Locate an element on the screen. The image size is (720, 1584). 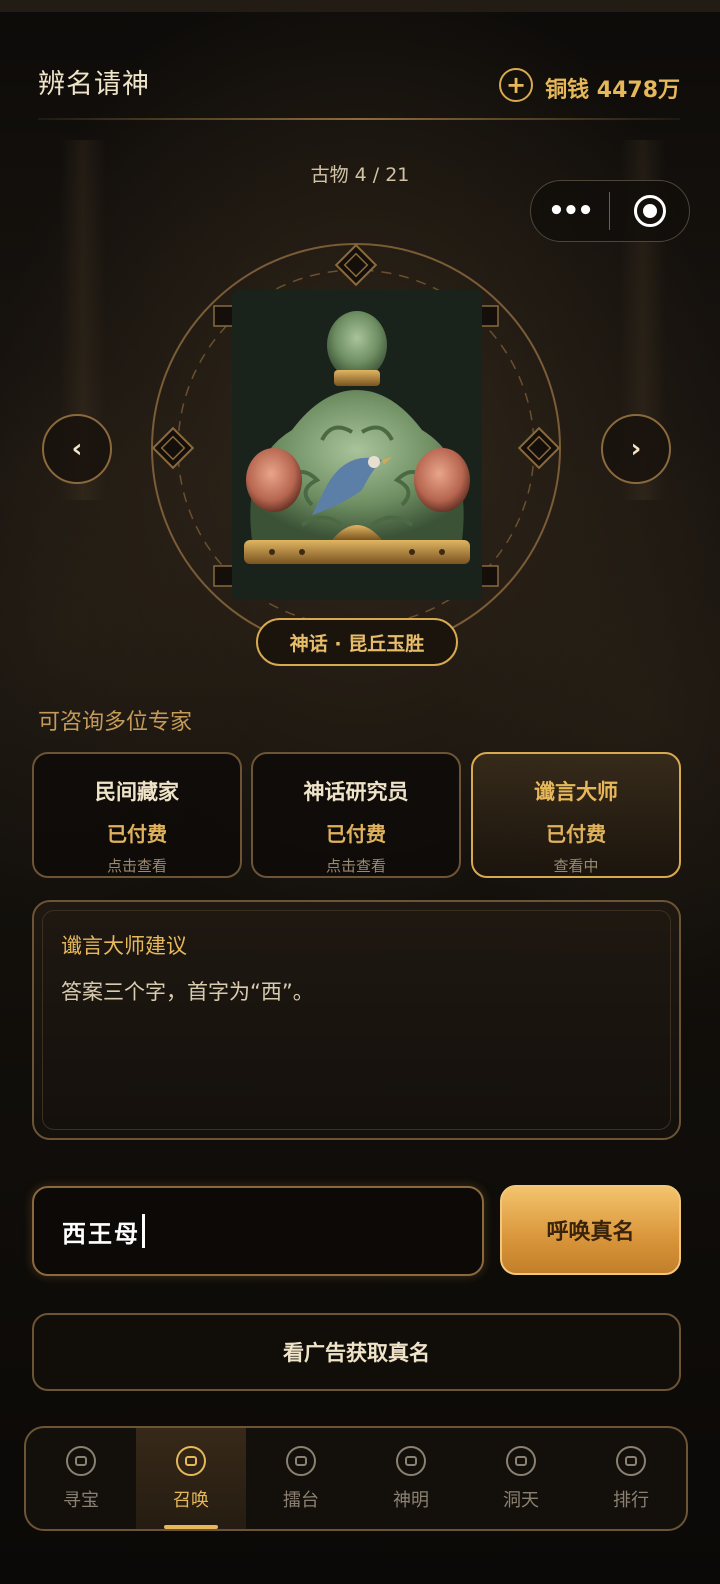
coin-balance: + 铜钱 4478万 is located at coordinates (589, 85).